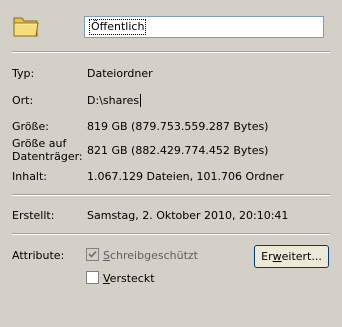  I want to click on hidden-checkbox, so click(92, 277).